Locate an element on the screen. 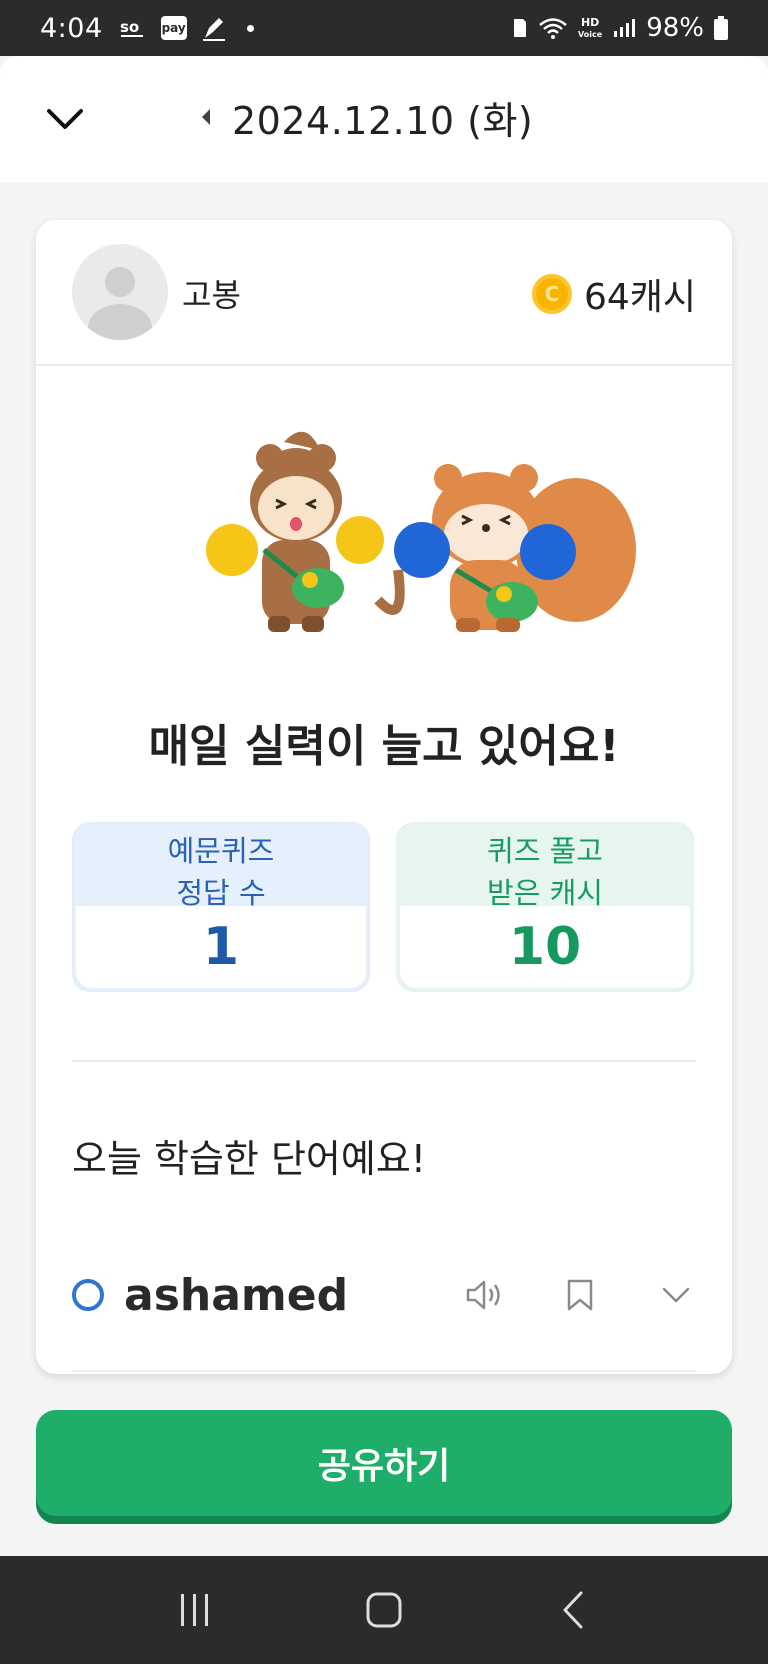 This screenshot has height=1664, width=768. word-text: ashamed is located at coordinates (236, 1295).